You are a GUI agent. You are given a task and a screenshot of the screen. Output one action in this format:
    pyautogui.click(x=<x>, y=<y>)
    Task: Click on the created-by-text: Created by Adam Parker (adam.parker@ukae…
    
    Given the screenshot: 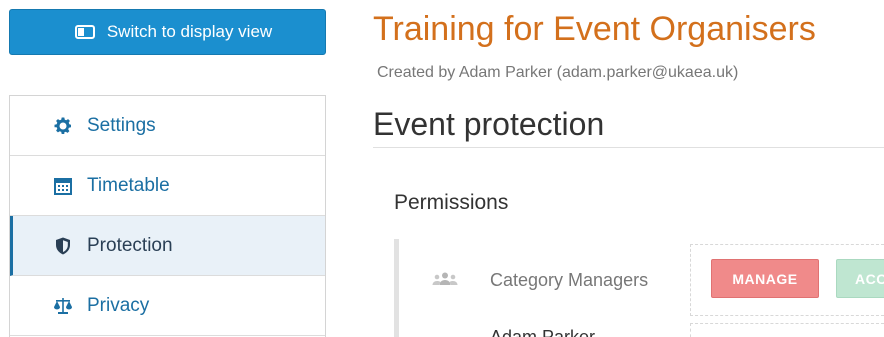 What is the action you would take?
    pyautogui.click(x=558, y=72)
    